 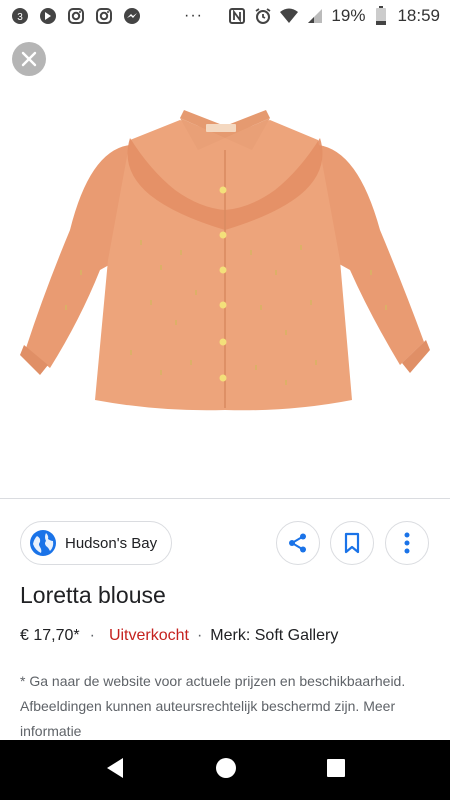 What do you see at coordinates (381, 16) in the screenshot?
I see `battery-icon` at bounding box center [381, 16].